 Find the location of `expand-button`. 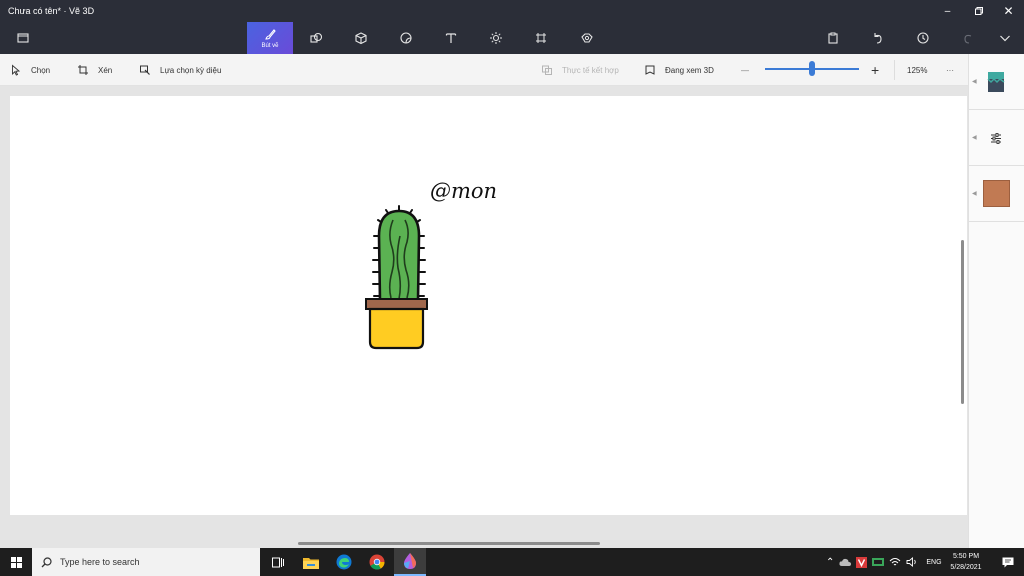

expand-button is located at coordinates (1004, 38).